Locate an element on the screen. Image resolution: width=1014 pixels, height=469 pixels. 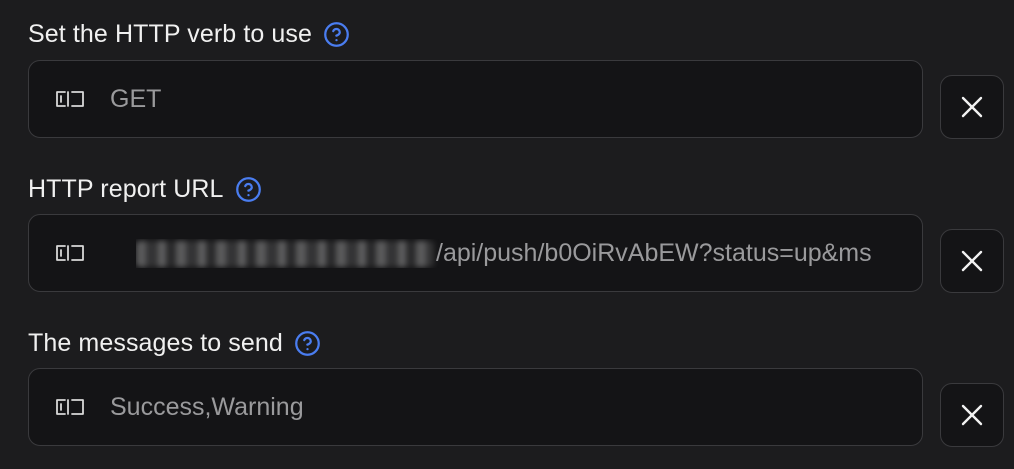
http-report-url-value-wrapper: /api/push/b0OiRvAbEW?status=up&ms is located at coordinates (529, 253).